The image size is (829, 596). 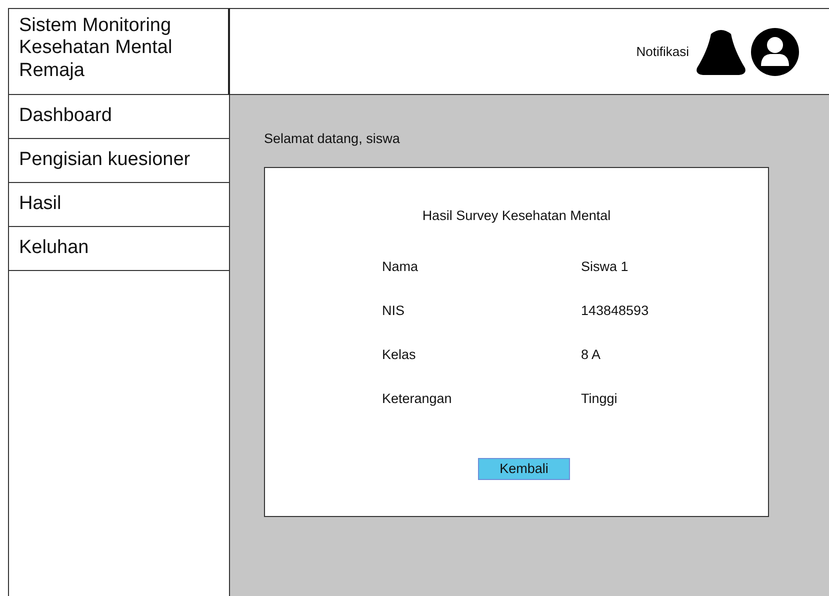 I want to click on field-value: 8 A, so click(x=591, y=355).